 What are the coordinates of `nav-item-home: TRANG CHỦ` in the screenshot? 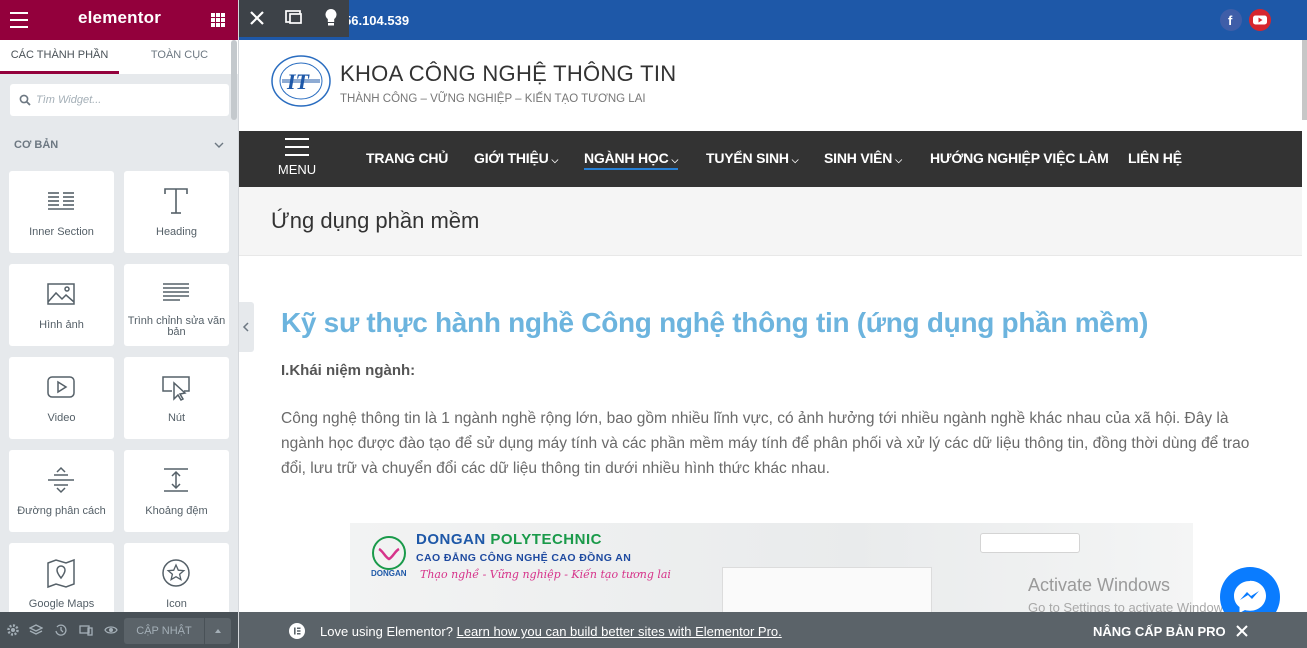 It's located at (407, 158).